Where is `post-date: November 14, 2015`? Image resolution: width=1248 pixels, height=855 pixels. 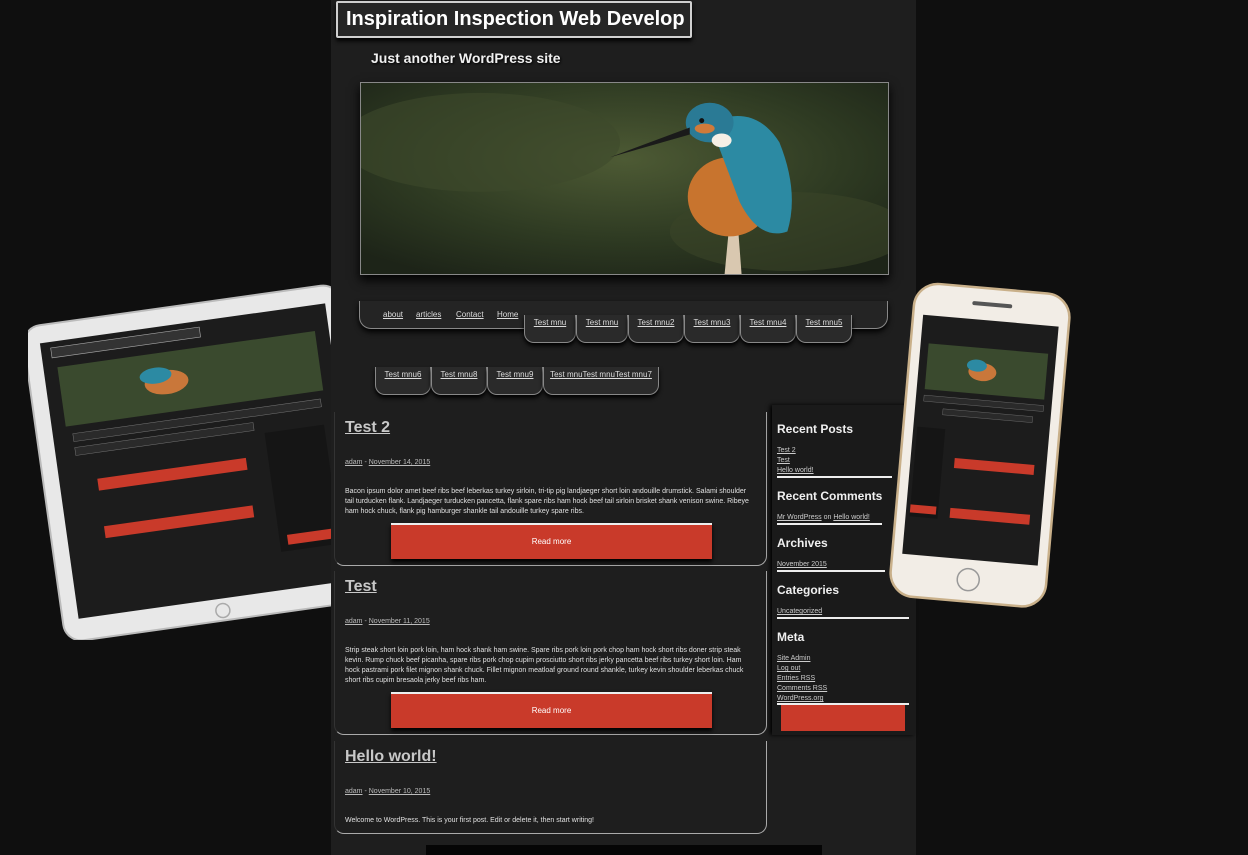 post-date: November 14, 2015 is located at coordinates (399, 462).